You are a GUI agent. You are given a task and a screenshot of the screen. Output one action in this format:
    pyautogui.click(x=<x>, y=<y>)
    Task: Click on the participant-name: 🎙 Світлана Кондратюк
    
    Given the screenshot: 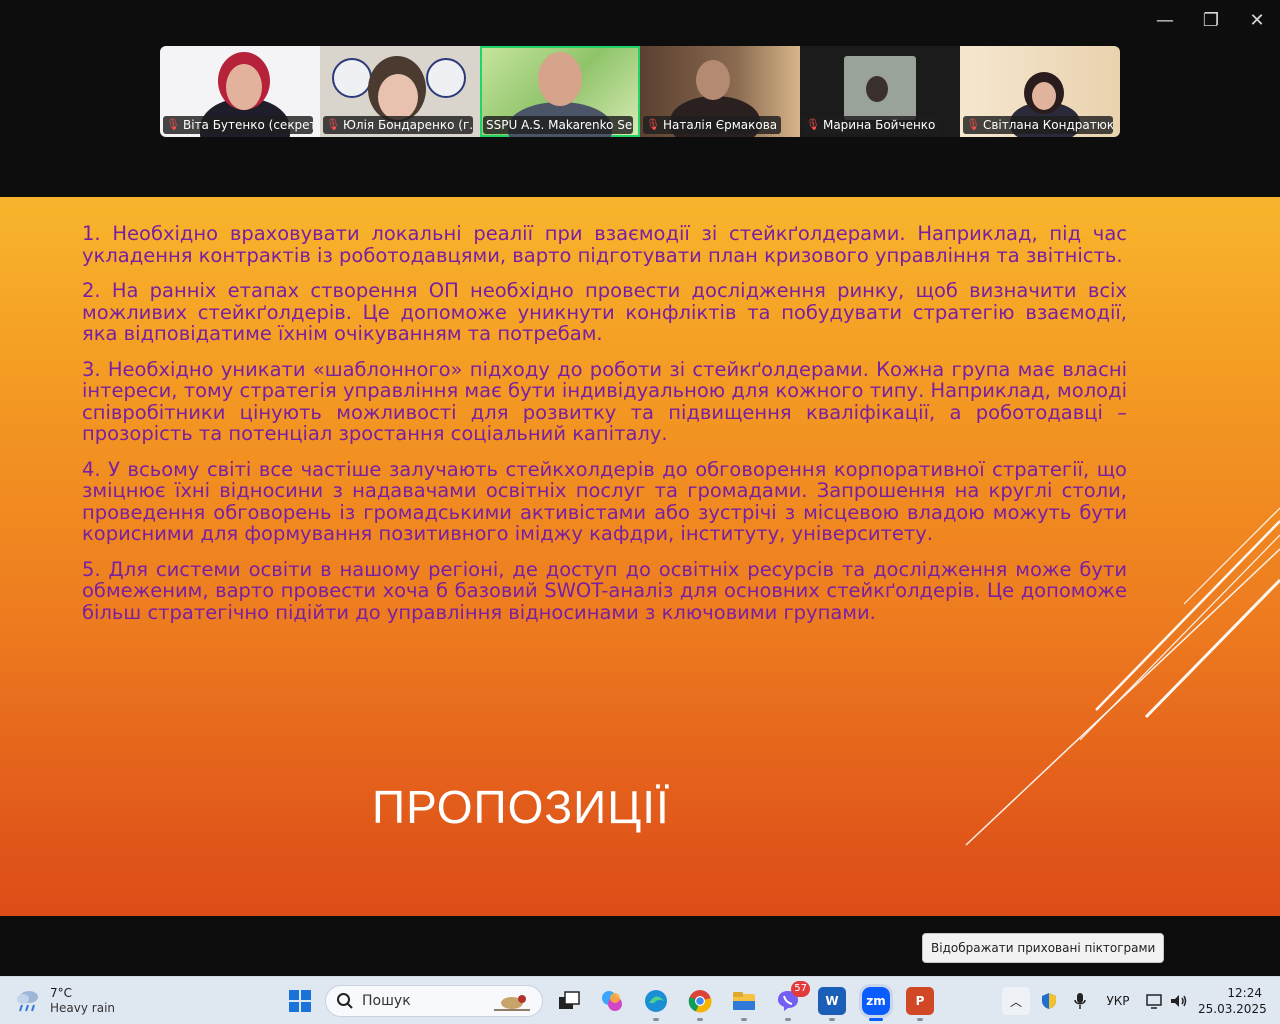 What is the action you would take?
    pyautogui.click(x=1038, y=125)
    